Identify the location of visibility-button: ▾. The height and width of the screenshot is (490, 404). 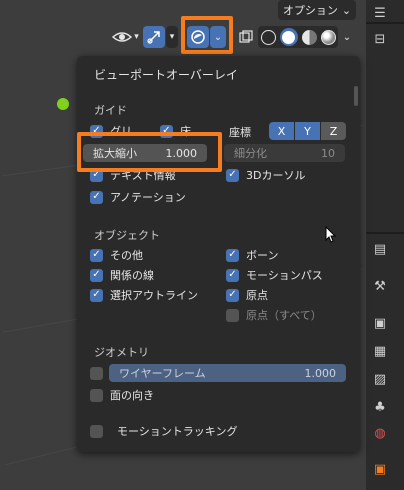
(125, 37).